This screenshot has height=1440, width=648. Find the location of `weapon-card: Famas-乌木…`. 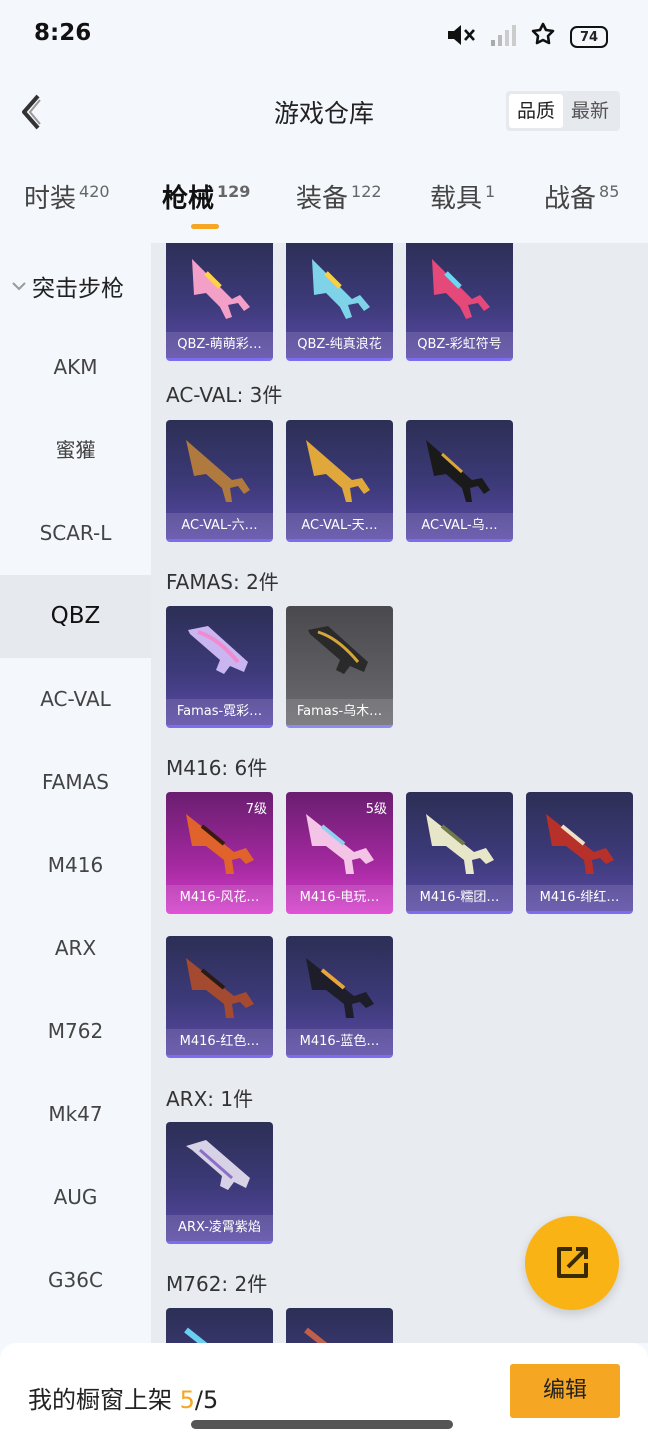

weapon-card: Famas-乌木… is located at coordinates (339, 667).